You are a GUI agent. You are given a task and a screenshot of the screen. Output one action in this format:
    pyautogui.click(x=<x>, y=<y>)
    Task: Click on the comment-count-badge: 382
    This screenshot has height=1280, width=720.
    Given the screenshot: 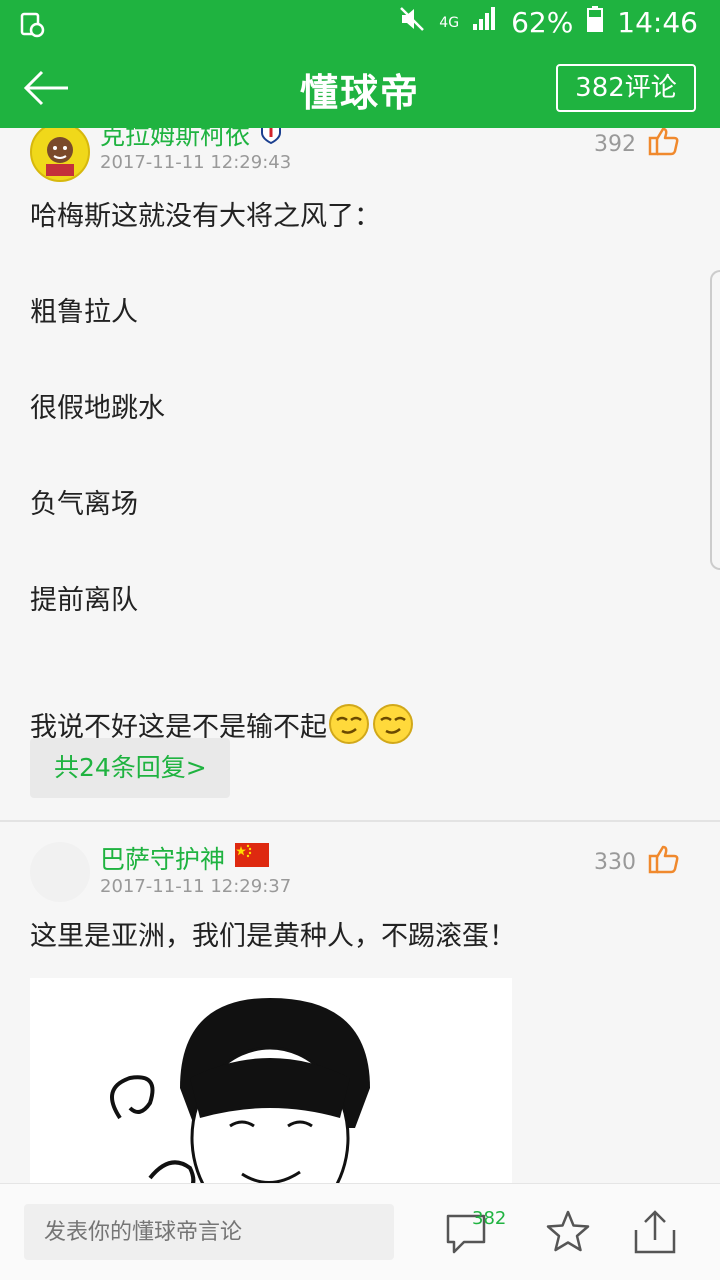 What is the action you would take?
    pyautogui.click(x=489, y=1218)
    